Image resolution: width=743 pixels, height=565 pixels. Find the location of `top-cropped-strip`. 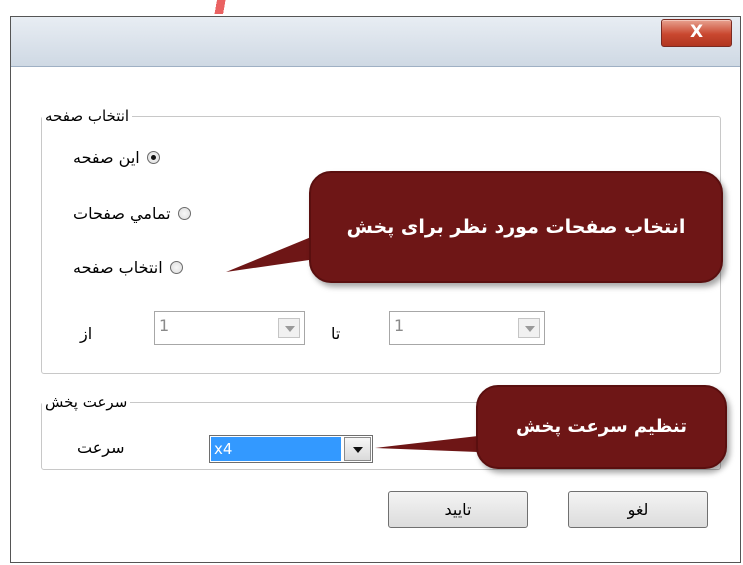

top-cropped-strip is located at coordinates (371, 8).